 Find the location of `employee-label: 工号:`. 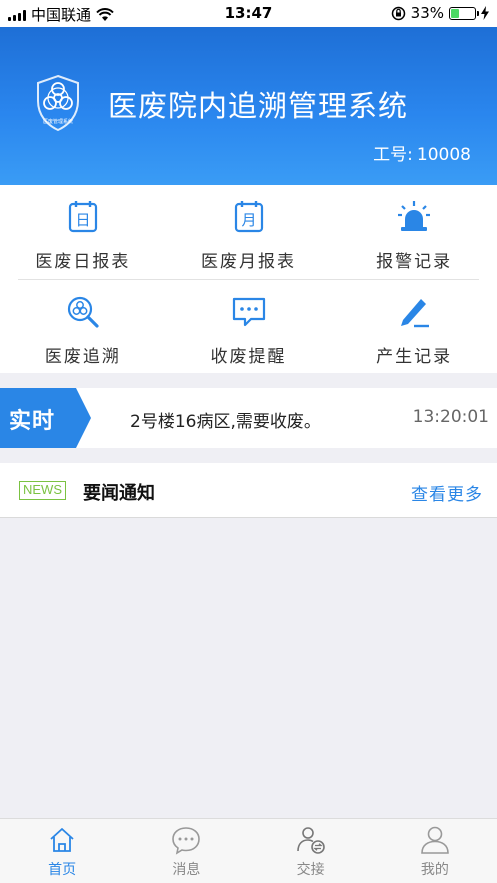

employee-label: 工号: is located at coordinates (393, 155).